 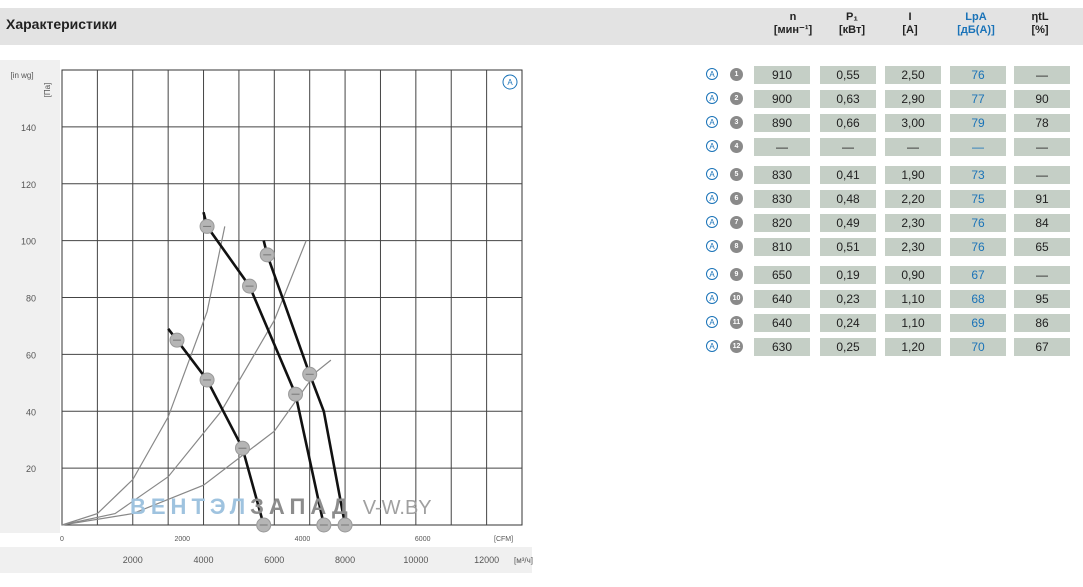 I want to click on cell-lpa: 75, so click(x=978, y=199).